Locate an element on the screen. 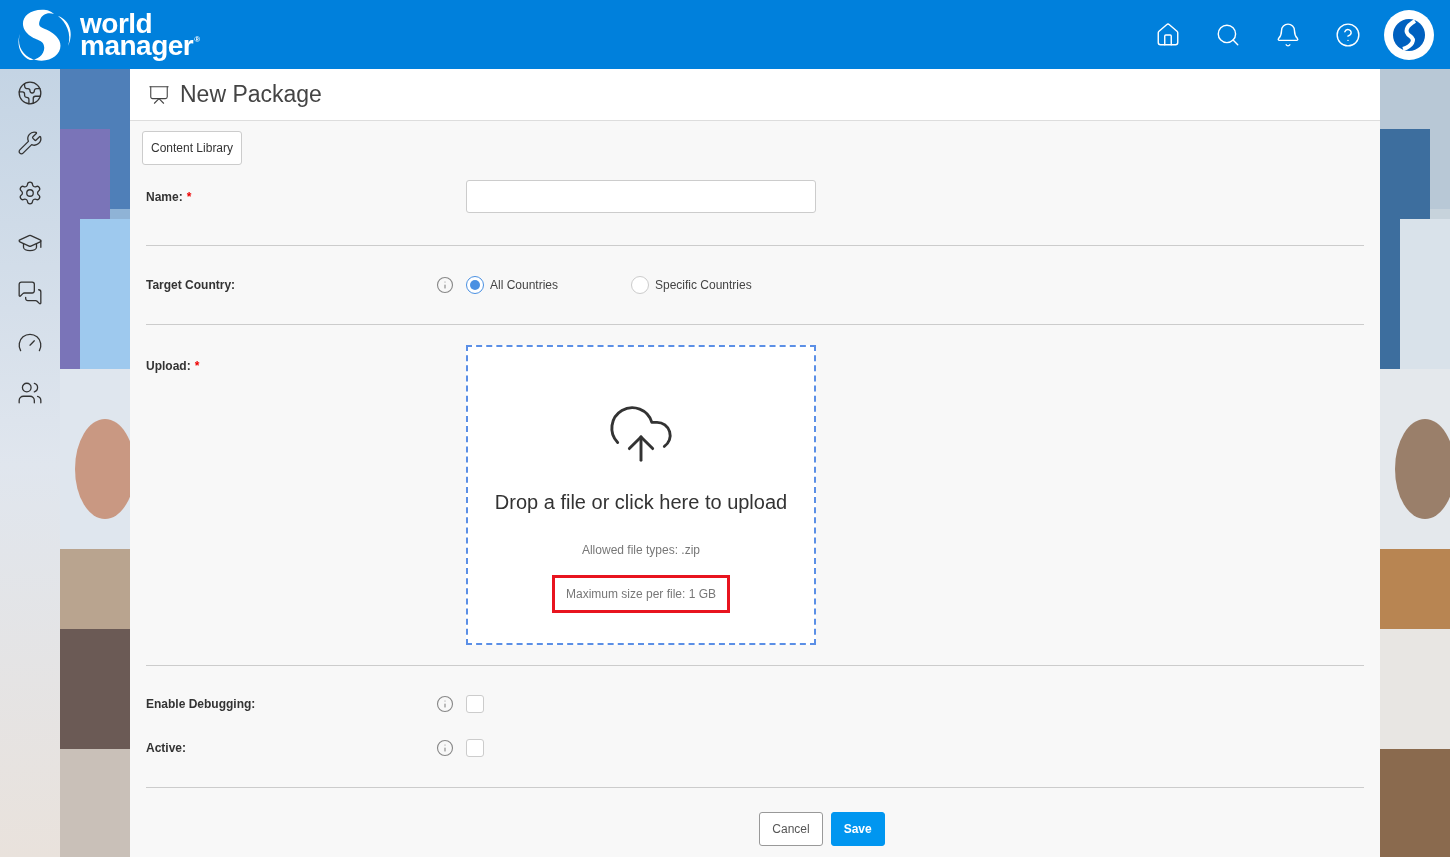  upload-note: Maximum size per file: 1 GB is located at coordinates (640, 594).